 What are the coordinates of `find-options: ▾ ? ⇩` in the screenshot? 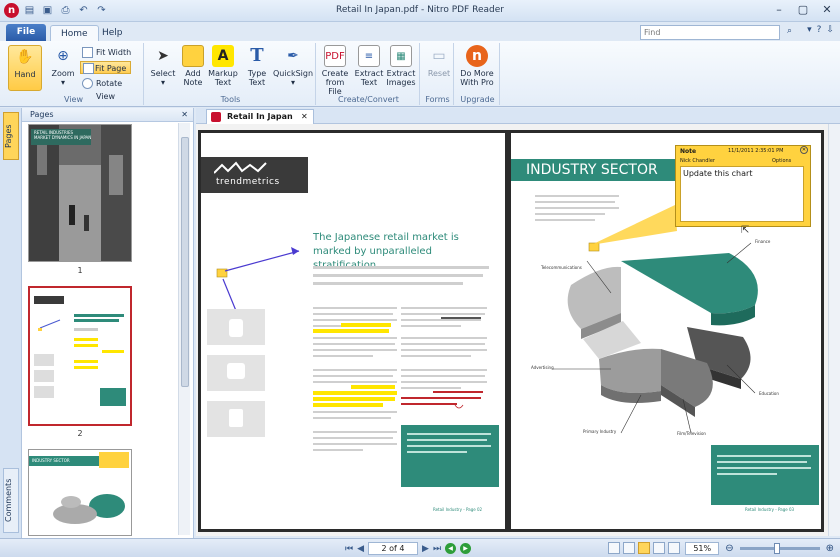 It's located at (820, 30).